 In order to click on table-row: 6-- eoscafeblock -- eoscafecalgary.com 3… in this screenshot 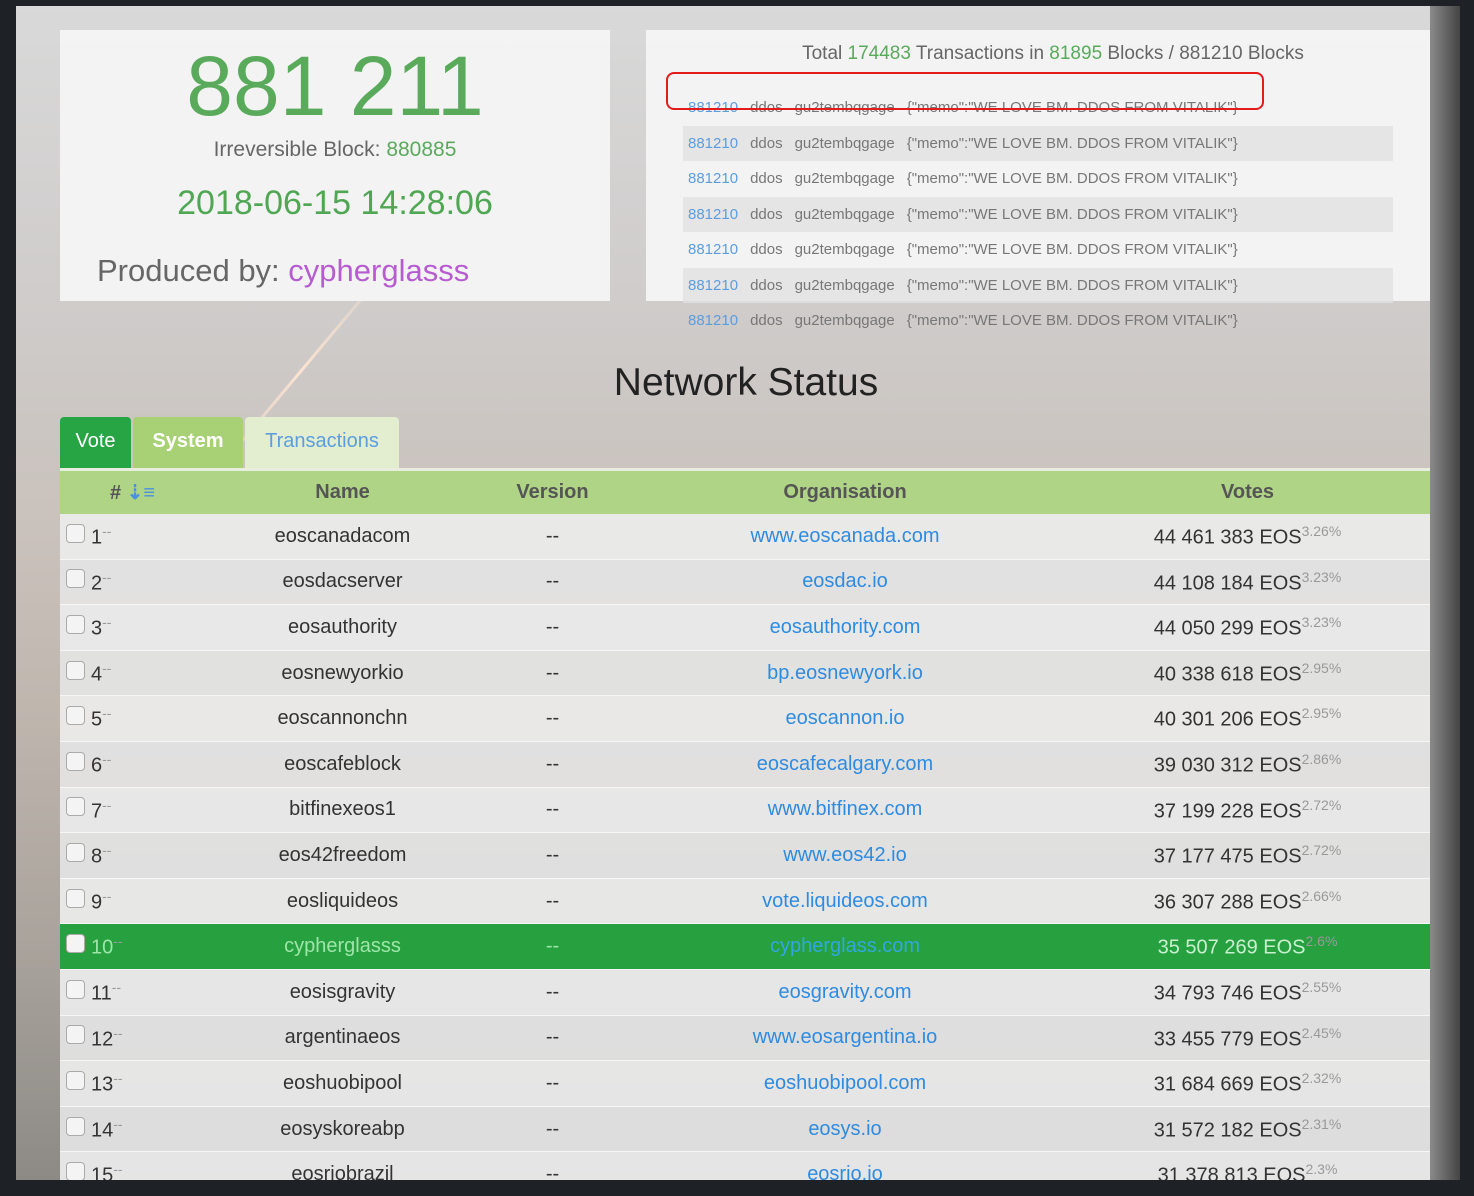, I will do `click(745, 764)`.